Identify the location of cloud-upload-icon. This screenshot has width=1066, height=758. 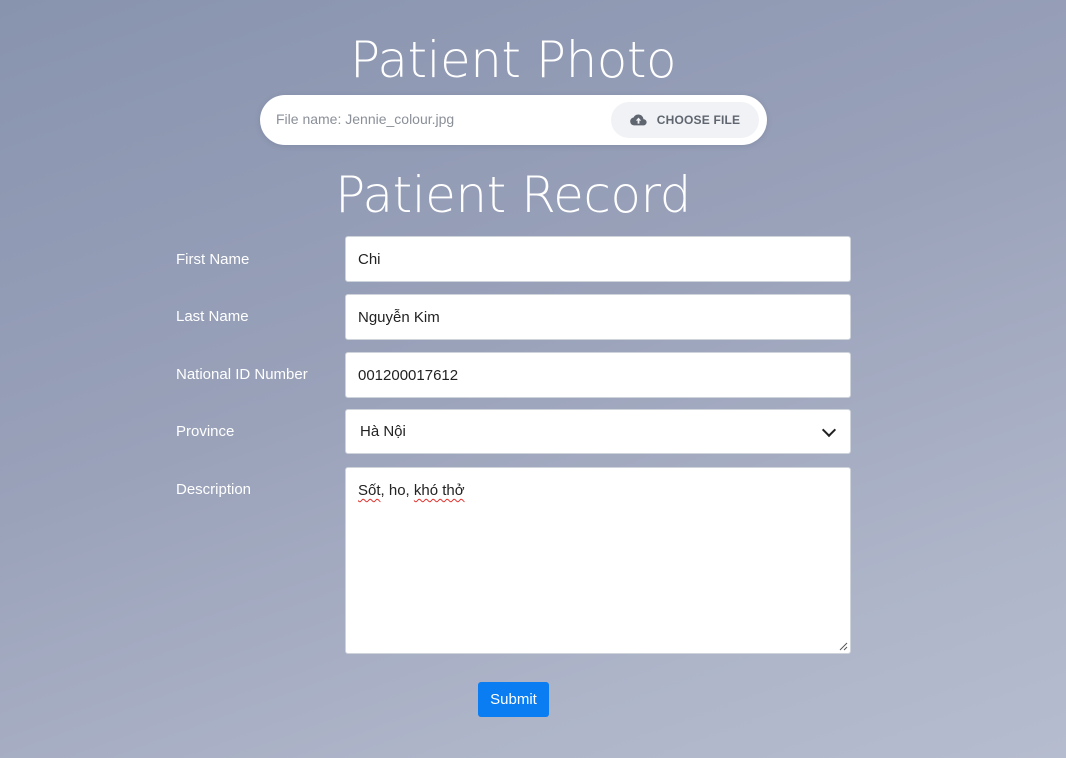
(638, 120).